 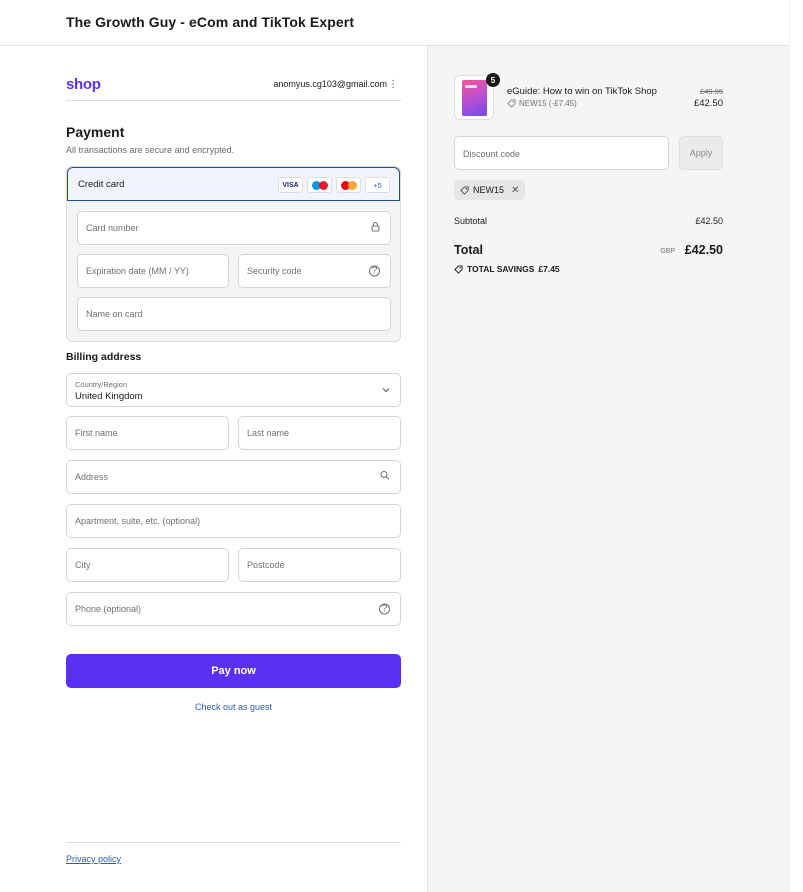 What do you see at coordinates (334, 185) in the screenshot?
I see `card-brand-logos: VISA +5` at bounding box center [334, 185].